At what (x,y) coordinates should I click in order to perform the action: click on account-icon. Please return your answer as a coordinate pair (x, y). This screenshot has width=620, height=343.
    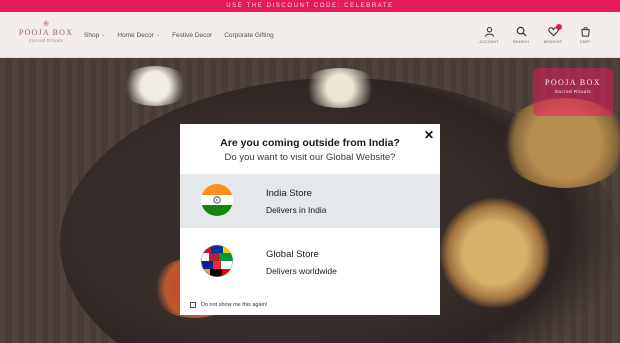
    Looking at the image, I should click on (489, 31).